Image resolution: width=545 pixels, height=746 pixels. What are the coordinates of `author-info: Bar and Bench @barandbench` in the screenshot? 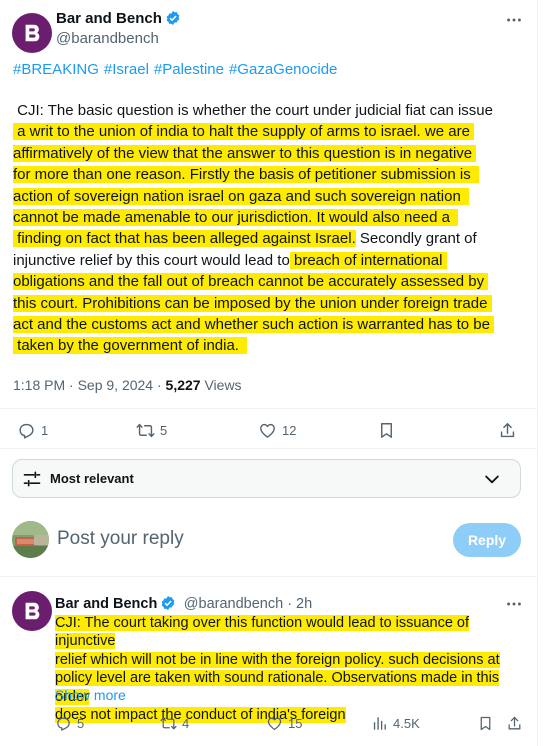 It's located at (118, 28).